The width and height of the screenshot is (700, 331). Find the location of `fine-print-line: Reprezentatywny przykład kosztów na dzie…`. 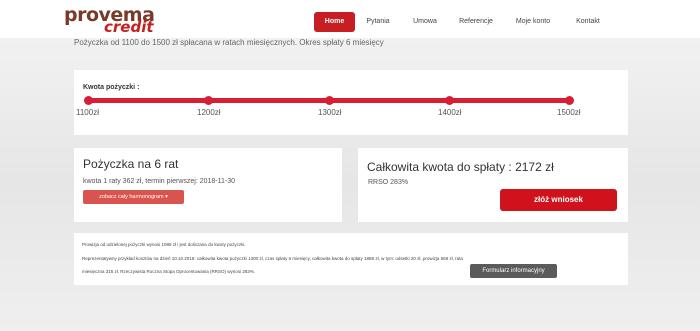

fine-print-line: Reprezentatywny przykład kosztów na dzie… is located at coordinates (272, 258).